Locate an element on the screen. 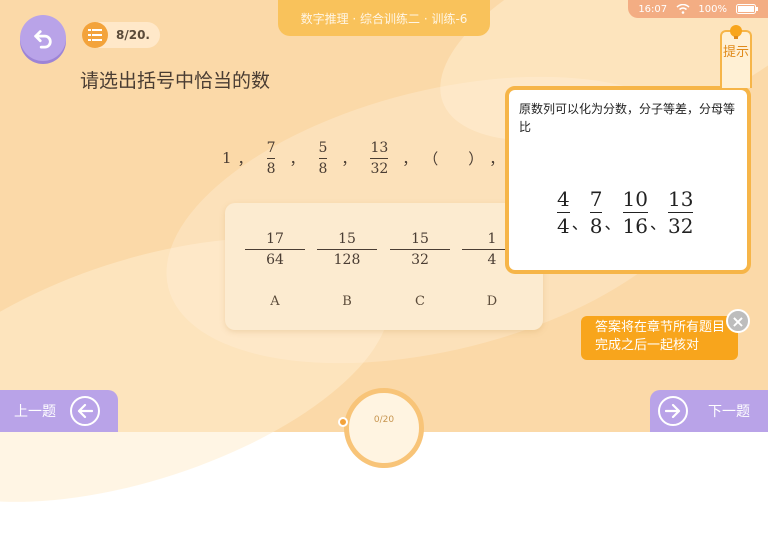 This screenshot has height=555, width=768. wifi-icon is located at coordinates (683, 9).